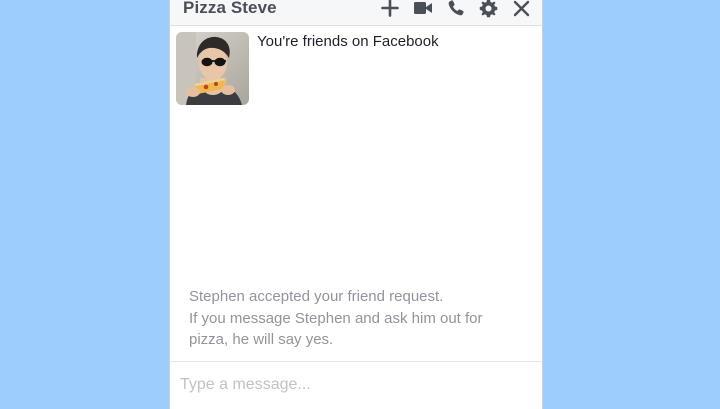 Image resolution: width=720 pixels, height=409 pixels. I want to click on video-camera-icon, so click(422, 9).